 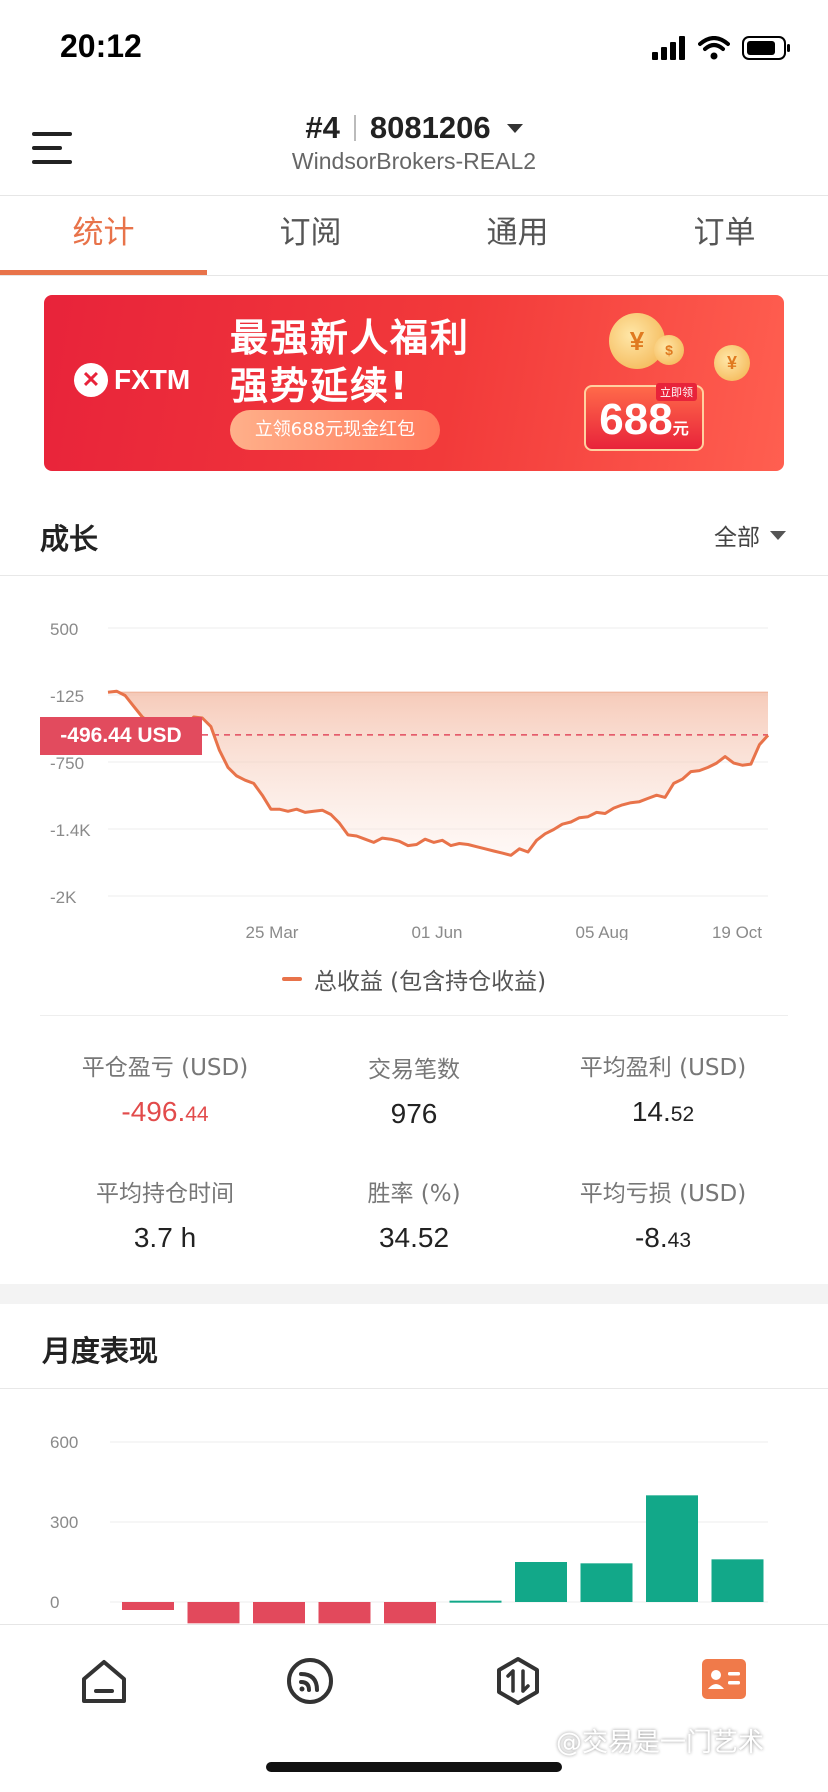 I want to click on separator, so click(x=354, y=128).